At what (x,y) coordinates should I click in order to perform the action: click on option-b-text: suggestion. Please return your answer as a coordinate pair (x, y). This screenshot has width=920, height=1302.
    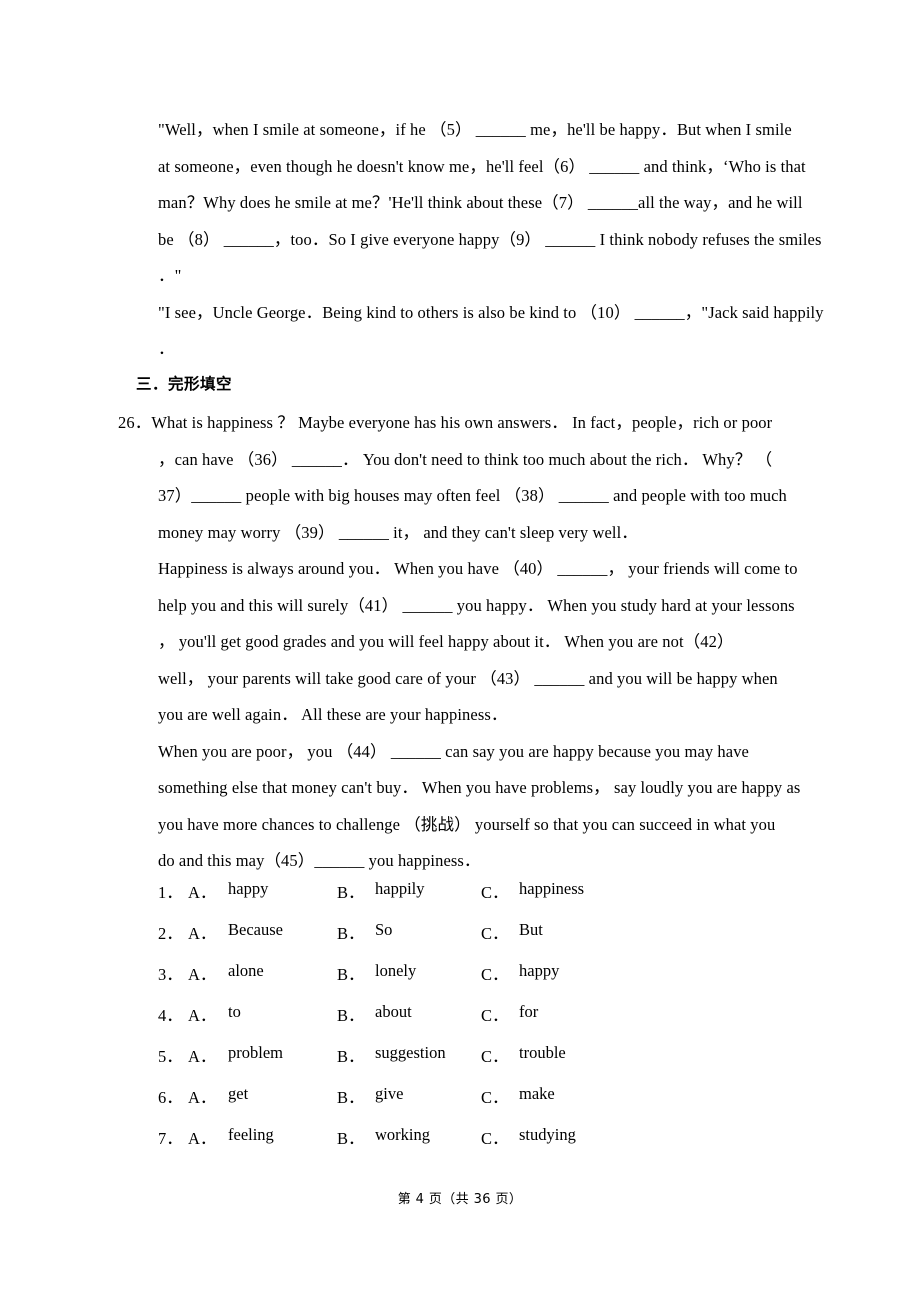
    Looking at the image, I should click on (410, 1053).